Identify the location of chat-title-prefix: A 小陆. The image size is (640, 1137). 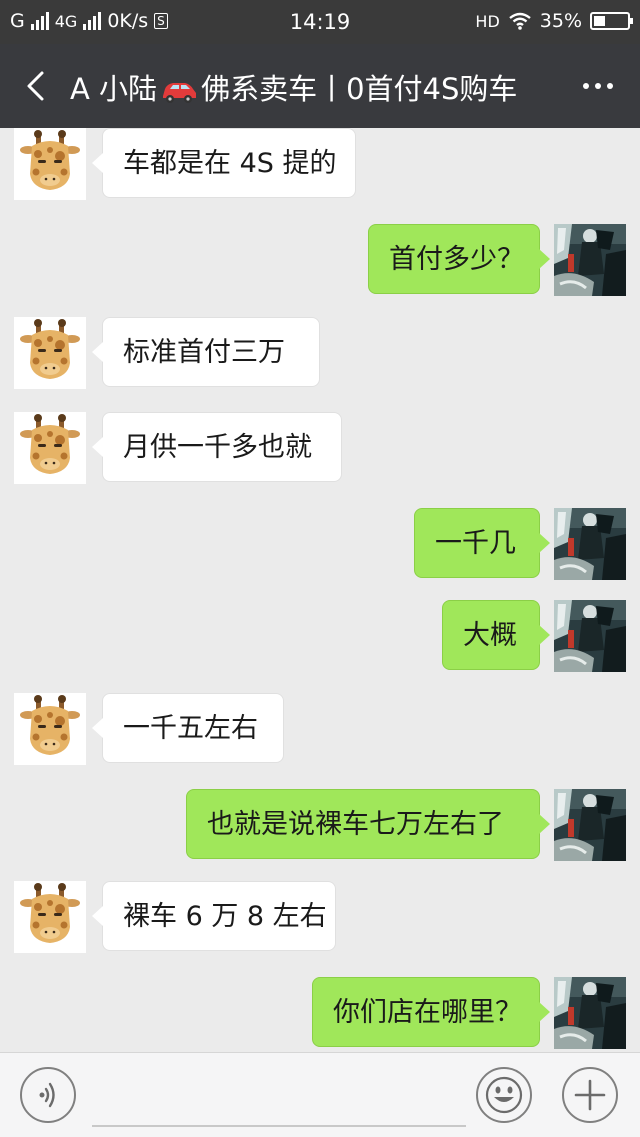
(114, 89).